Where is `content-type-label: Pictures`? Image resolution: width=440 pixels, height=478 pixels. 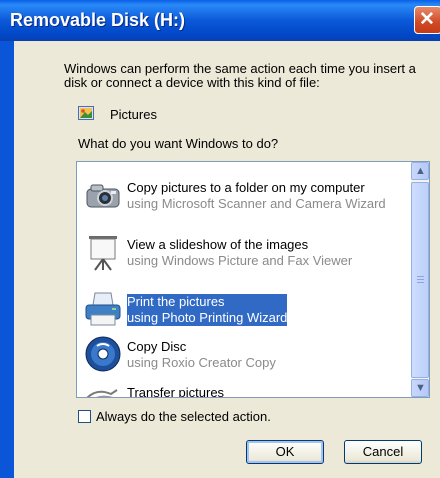 content-type-label: Pictures is located at coordinates (133, 114).